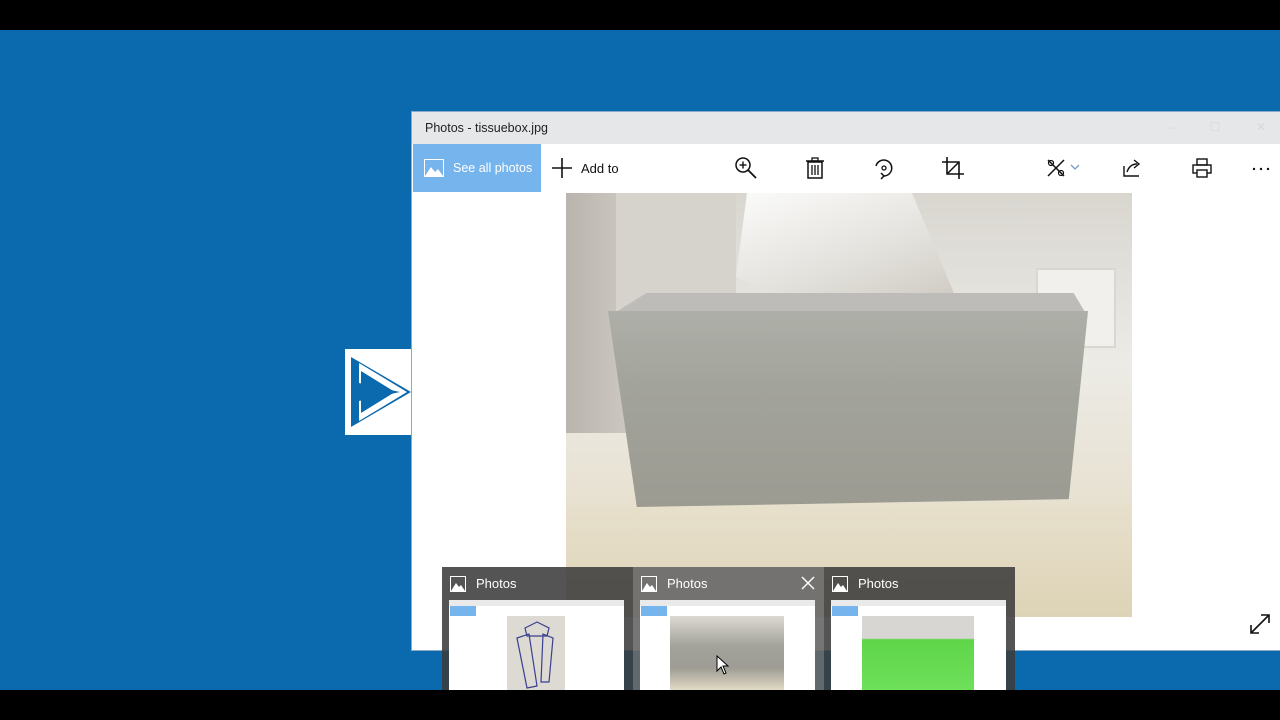 This screenshot has width=1280, height=720. Describe the element at coordinates (808, 583) in the screenshot. I see `close-icon` at that location.